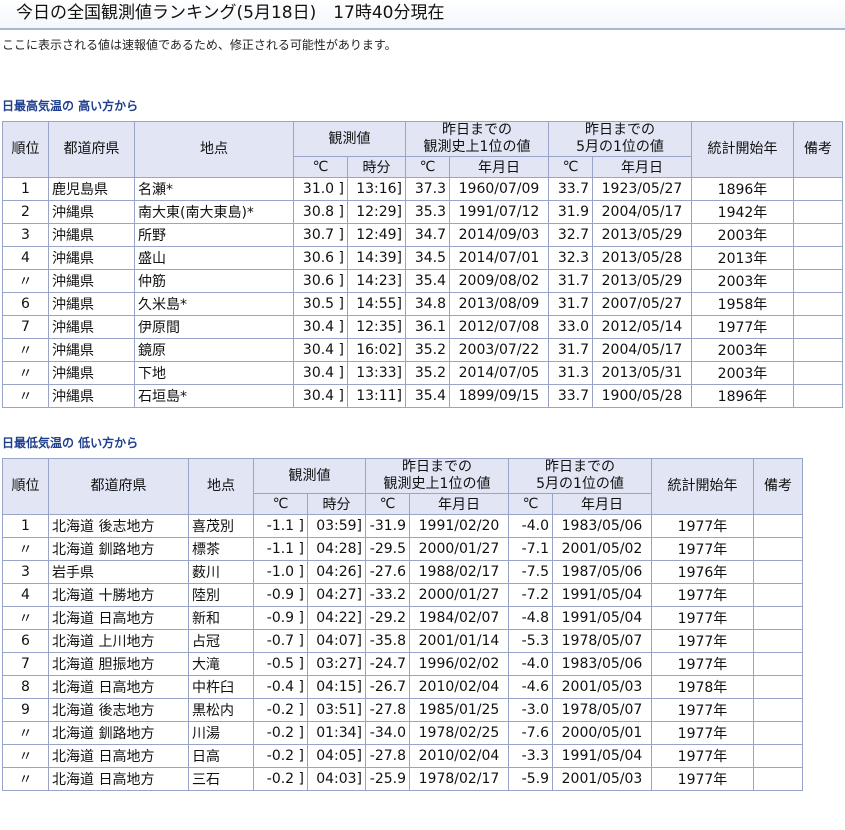 The height and width of the screenshot is (830, 845). Describe the element at coordinates (459, 664) in the screenshot. I see `cell-record-date: 1996/02/02` at that location.